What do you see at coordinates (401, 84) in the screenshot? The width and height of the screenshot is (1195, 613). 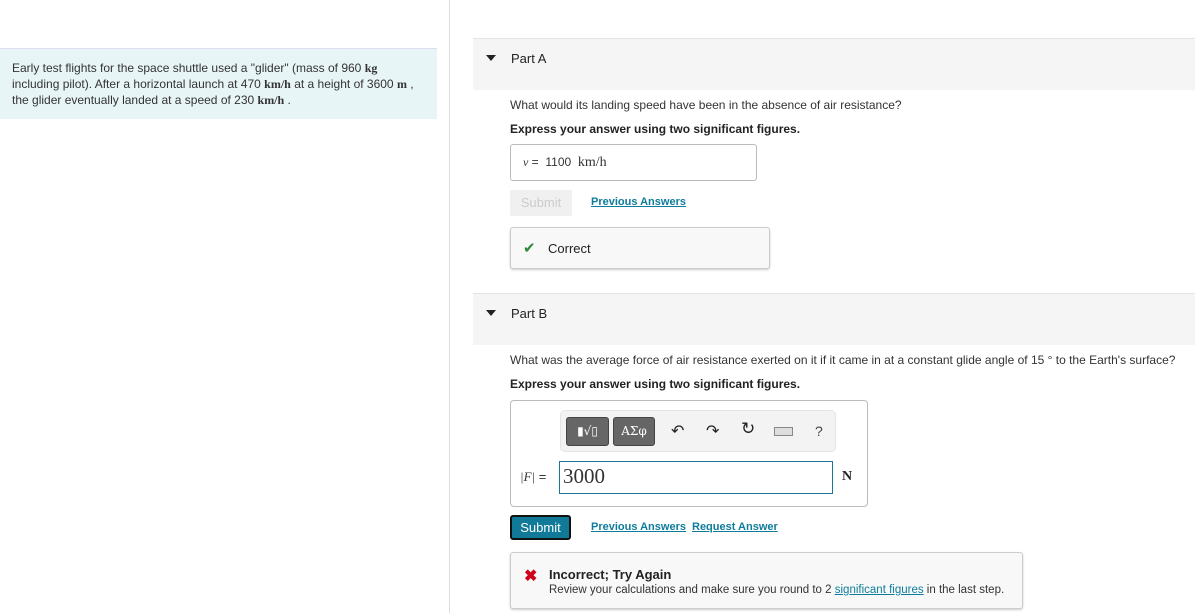 I see `unit: m` at bounding box center [401, 84].